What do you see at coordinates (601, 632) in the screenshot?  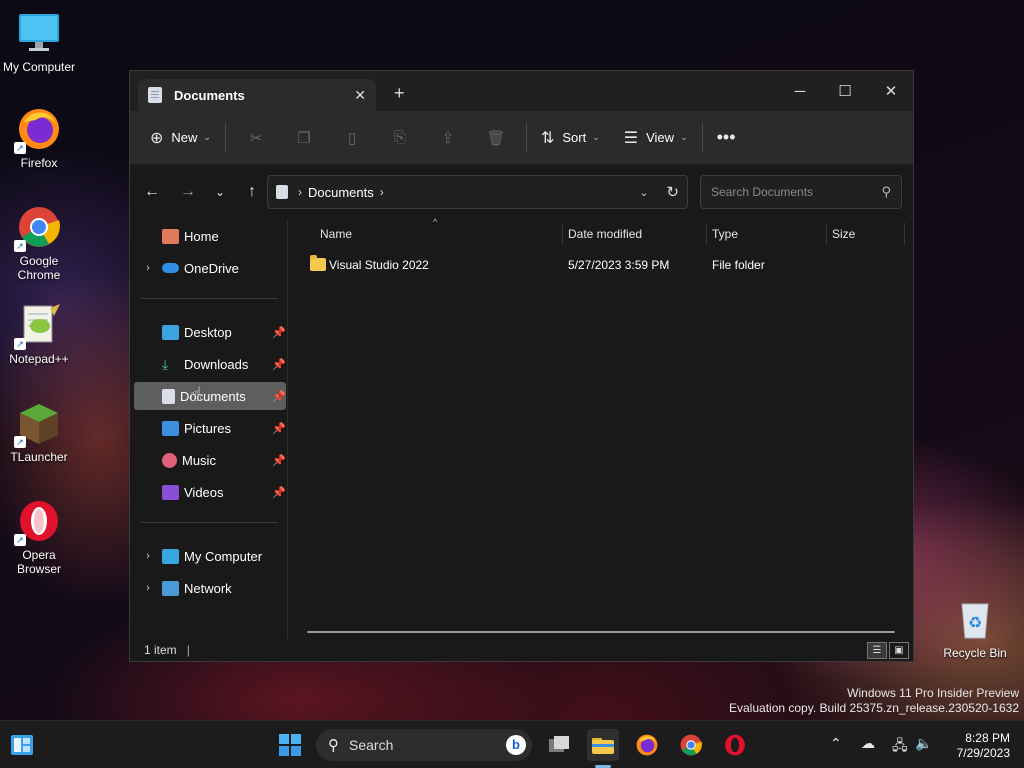 I see `horizontal-scrollbar` at bounding box center [601, 632].